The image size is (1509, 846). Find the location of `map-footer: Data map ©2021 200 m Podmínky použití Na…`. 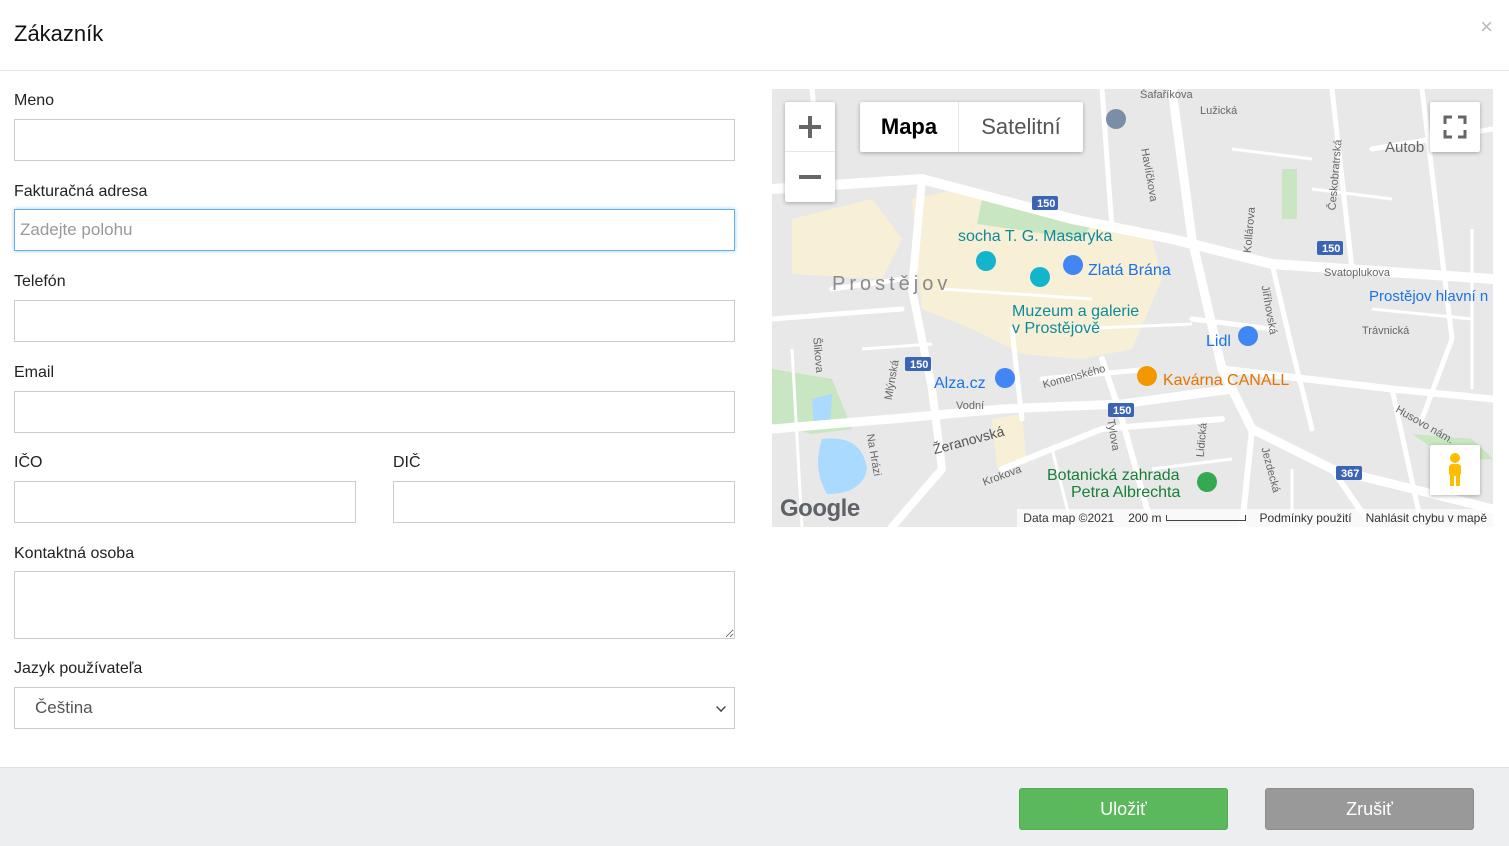

map-footer: Data map ©2021 200 m Podmínky použití Na… is located at coordinates (1255, 518).